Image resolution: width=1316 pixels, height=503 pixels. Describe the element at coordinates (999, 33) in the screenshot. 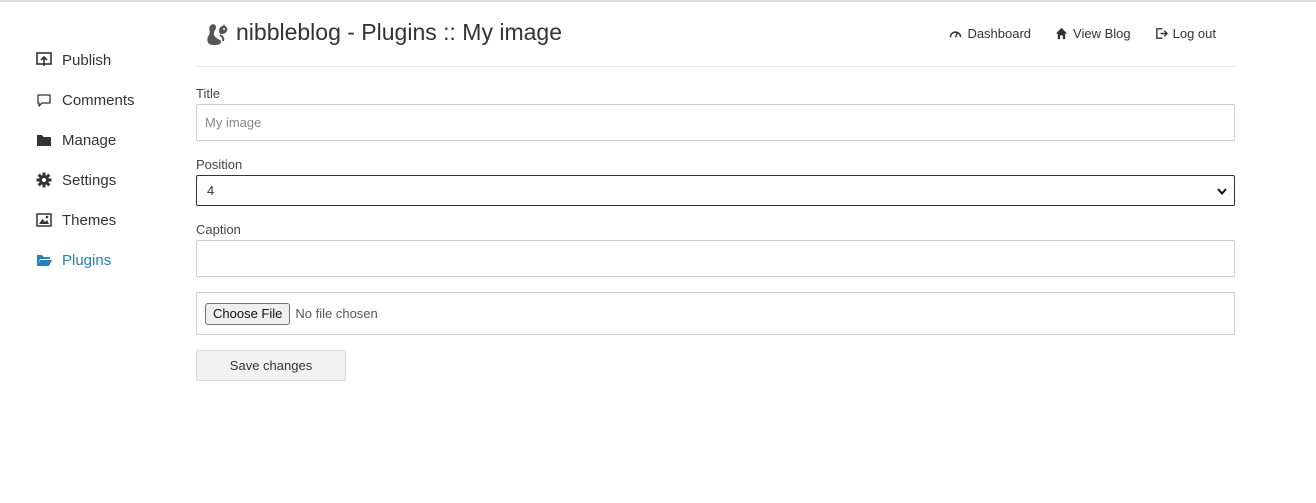

I see `dashboard-link-label: Dashboard` at that location.